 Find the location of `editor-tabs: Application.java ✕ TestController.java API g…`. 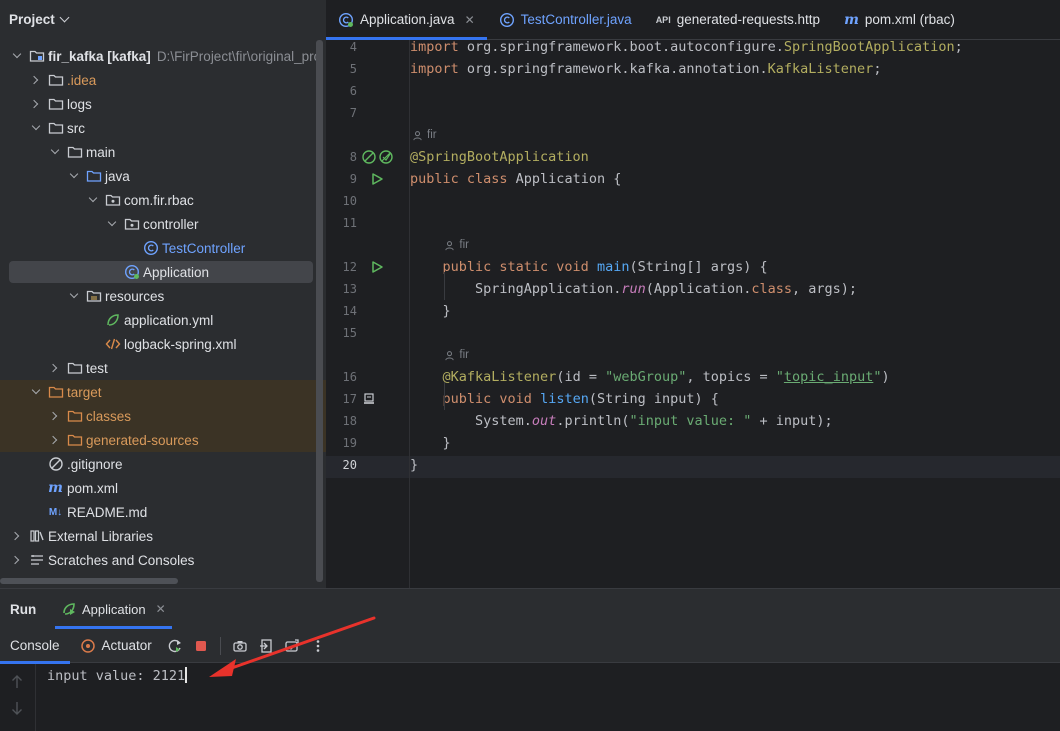

editor-tabs: Application.java ✕ TestController.java API g… is located at coordinates (693, 20).